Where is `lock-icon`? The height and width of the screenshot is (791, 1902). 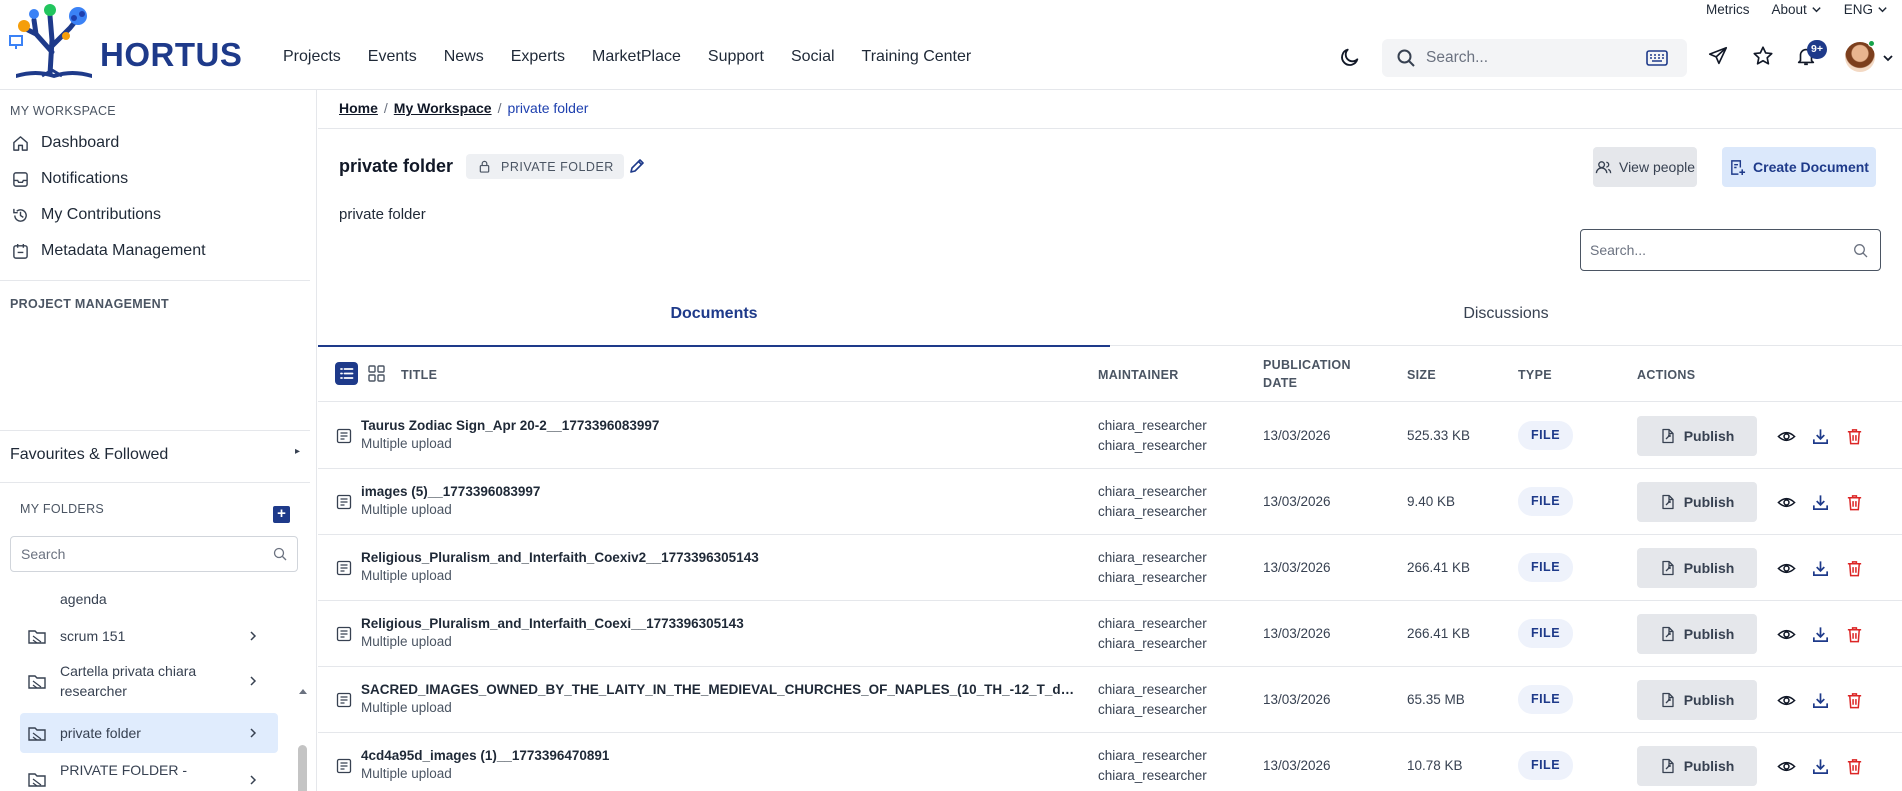 lock-icon is located at coordinates (484, 166).